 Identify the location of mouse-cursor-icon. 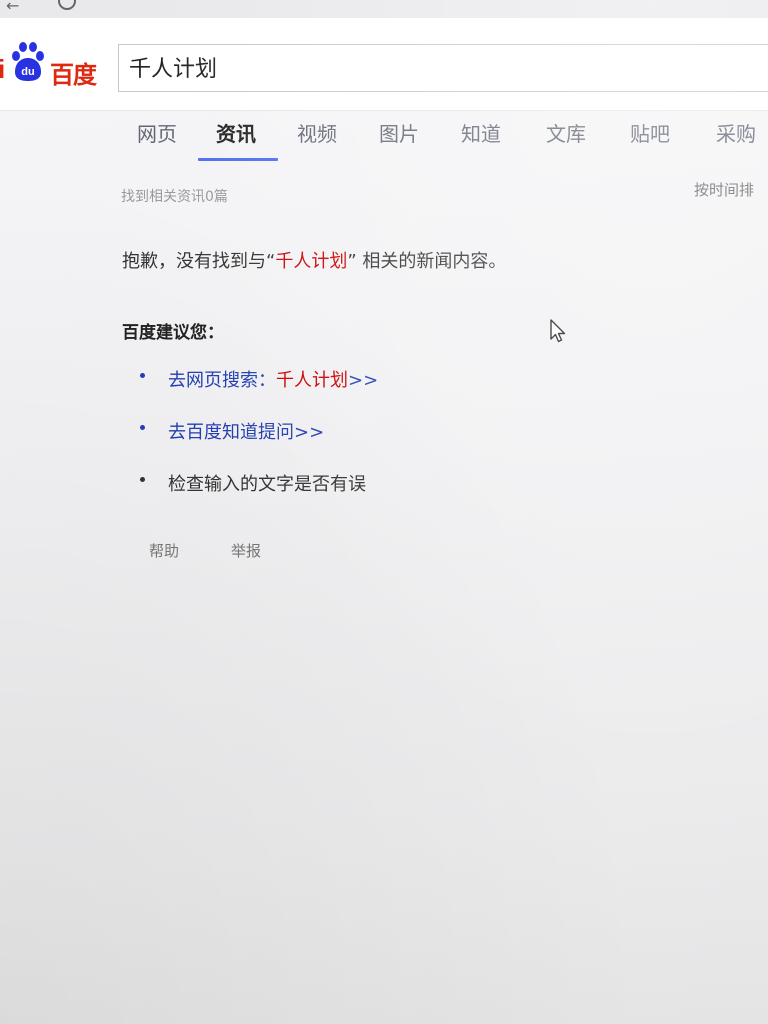
(558, 331).